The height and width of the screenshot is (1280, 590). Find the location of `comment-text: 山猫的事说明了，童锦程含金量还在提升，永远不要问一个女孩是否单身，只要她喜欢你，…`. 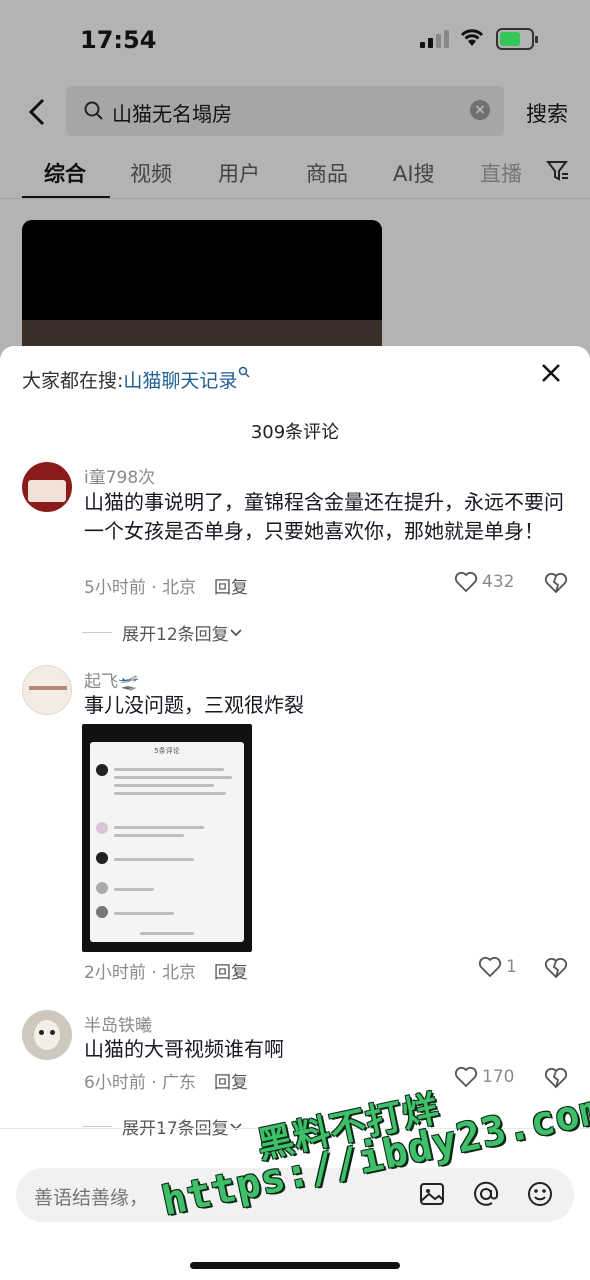

comment-text: 山猫的事说明了，童锦程含金量还在提升，永远不要问一个女孩是否单身，只要她喜欢你，… is located at coordinates (324, 516).